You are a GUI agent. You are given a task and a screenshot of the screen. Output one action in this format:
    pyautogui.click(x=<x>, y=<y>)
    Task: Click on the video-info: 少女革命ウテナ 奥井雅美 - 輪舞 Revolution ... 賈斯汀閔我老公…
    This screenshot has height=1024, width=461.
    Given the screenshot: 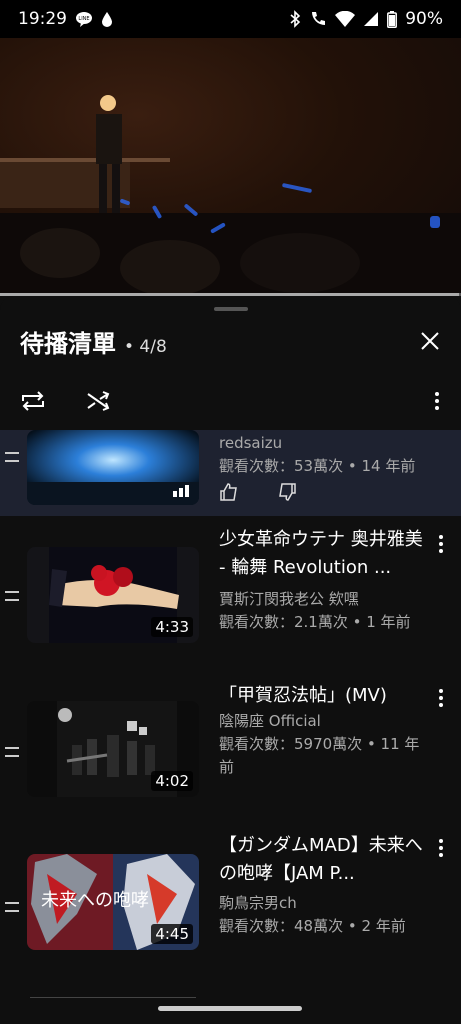 What is the action you would take?
    pyautogui.click(x=323, y=580)
    